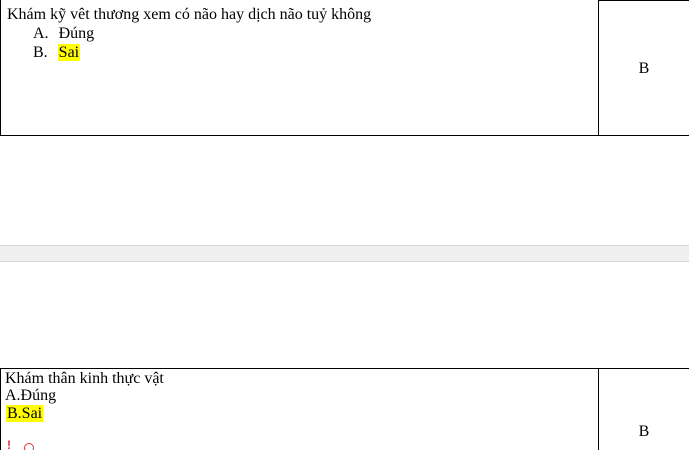  I want to click on alert-mark-icon: !, so click(9, 444).